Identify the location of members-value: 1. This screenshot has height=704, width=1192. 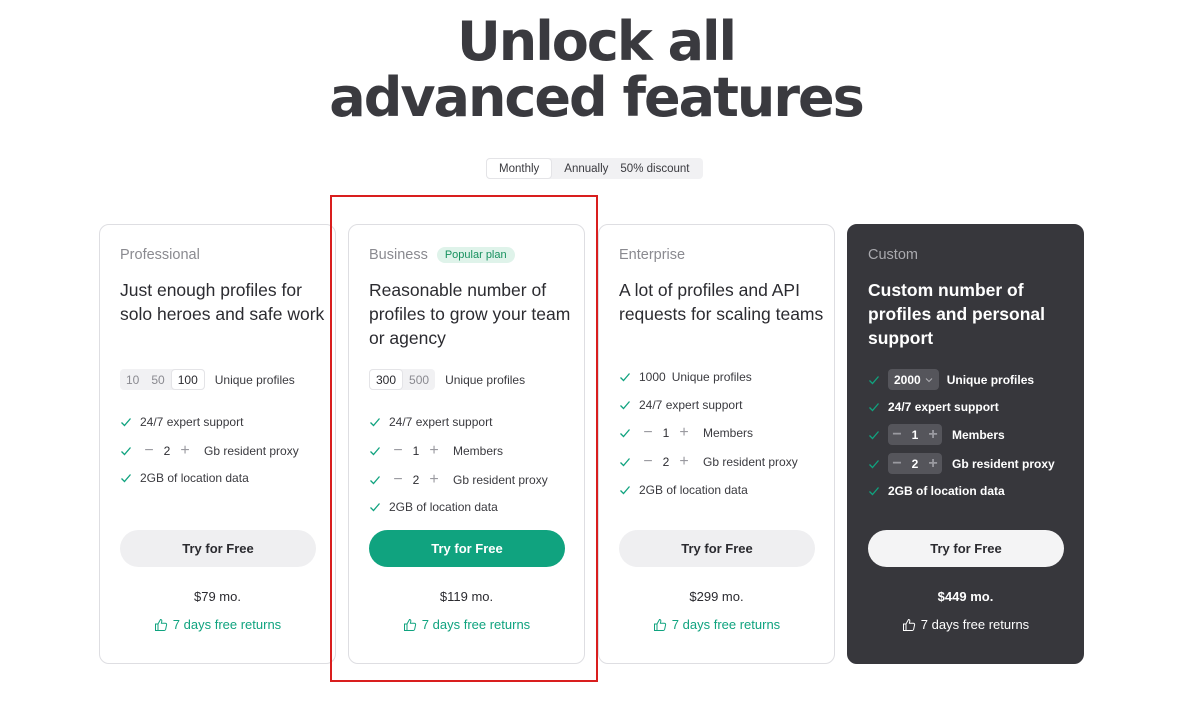
(666, 432).